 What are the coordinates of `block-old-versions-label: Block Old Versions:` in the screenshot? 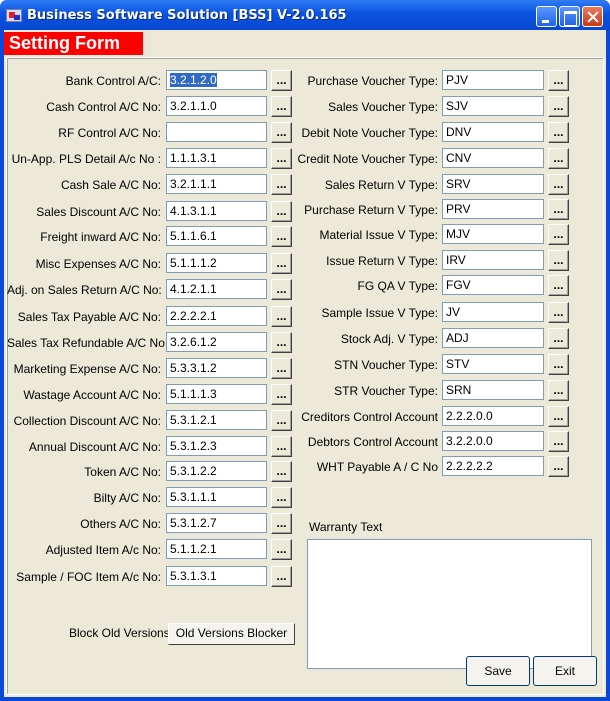 It's located at (121, 633).